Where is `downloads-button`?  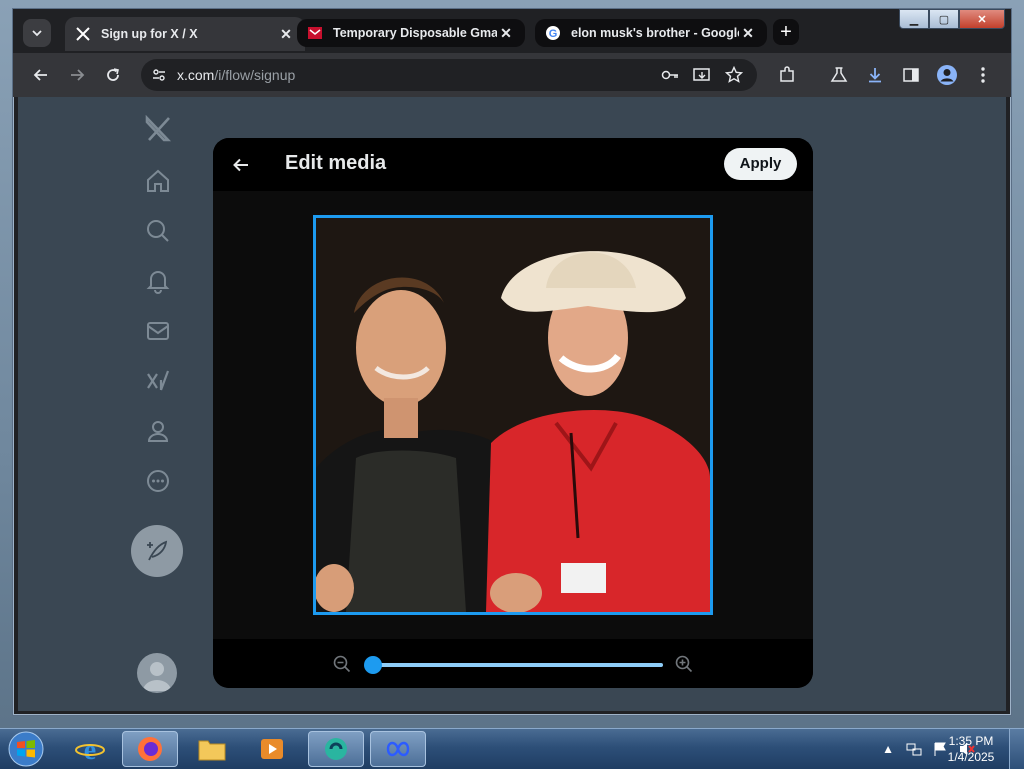
downloads-button is located at coordinates (875, 75).